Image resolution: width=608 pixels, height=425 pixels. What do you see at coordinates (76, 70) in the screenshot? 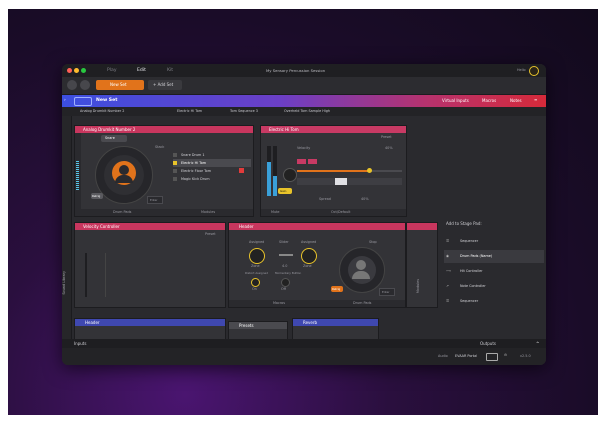
I see `minimize-window-button` at bounding box center [76, 70].